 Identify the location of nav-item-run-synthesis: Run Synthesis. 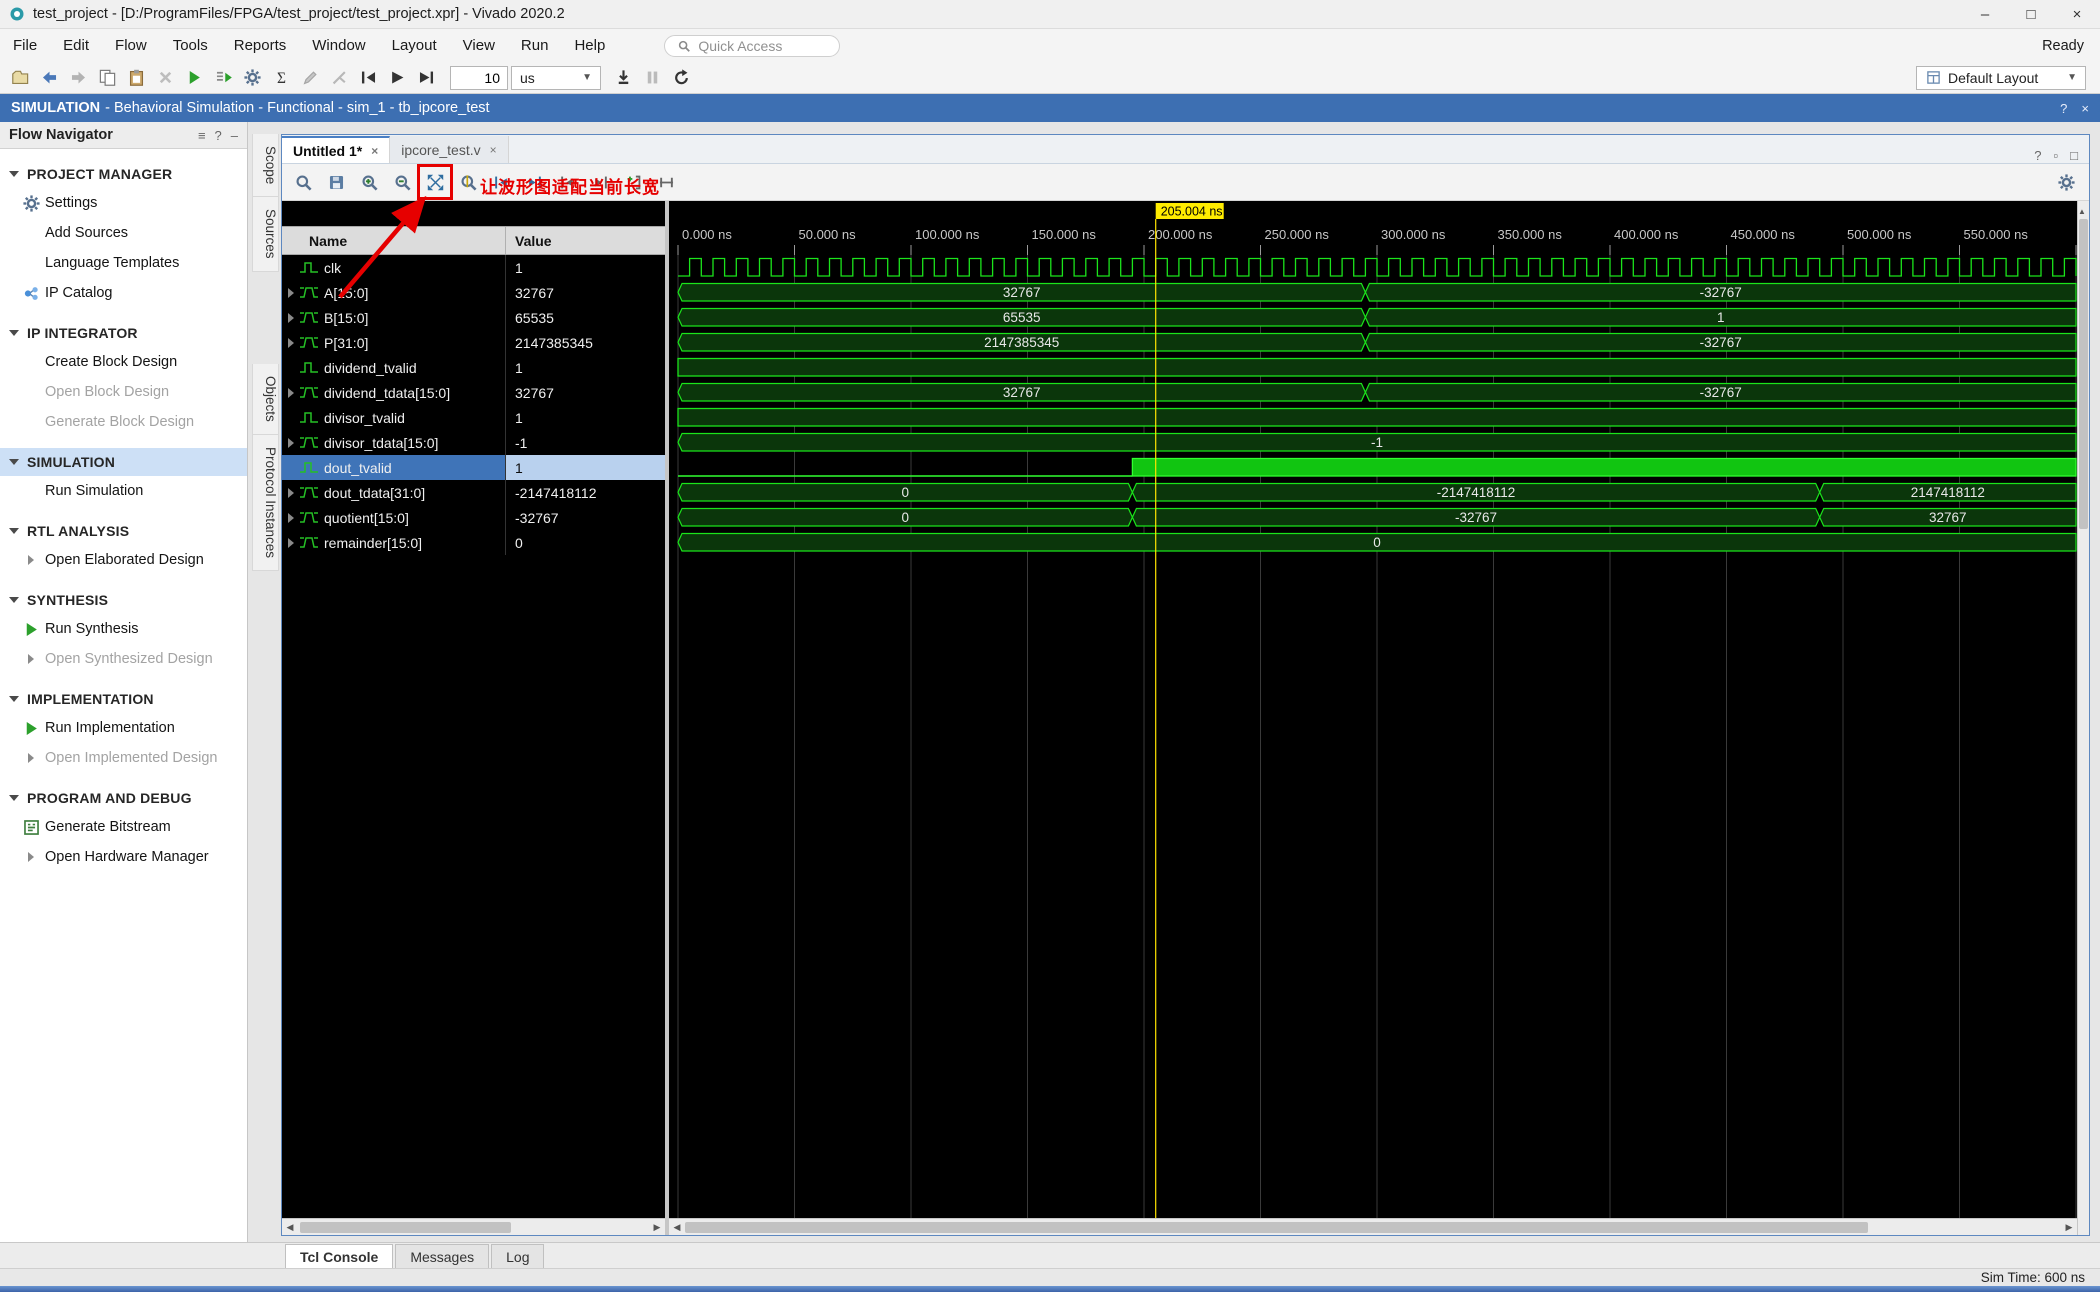
(123, 629).